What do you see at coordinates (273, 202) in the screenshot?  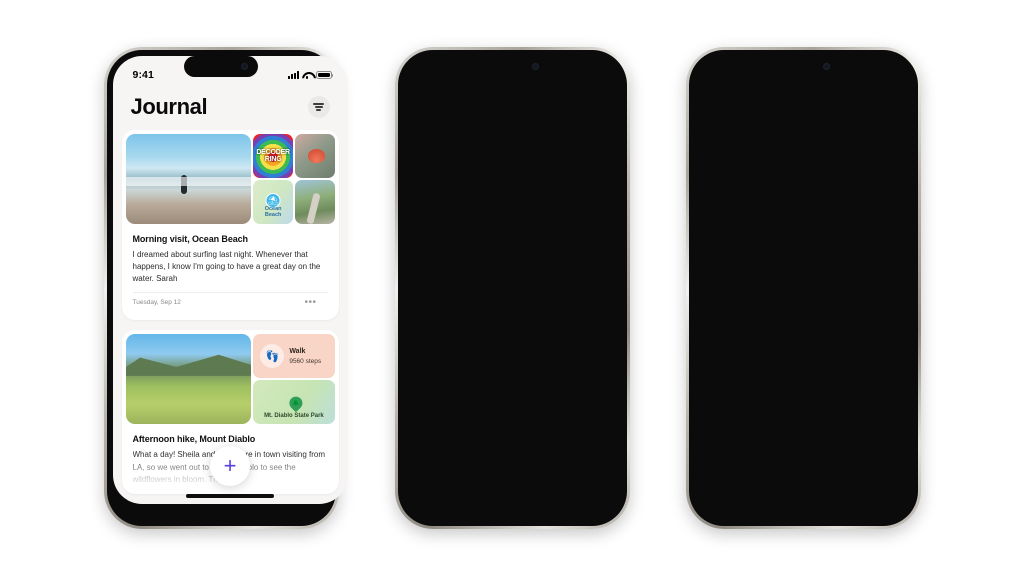 I see `entry-thumb-map: OceanBeach` at bounding box center [273, 202].